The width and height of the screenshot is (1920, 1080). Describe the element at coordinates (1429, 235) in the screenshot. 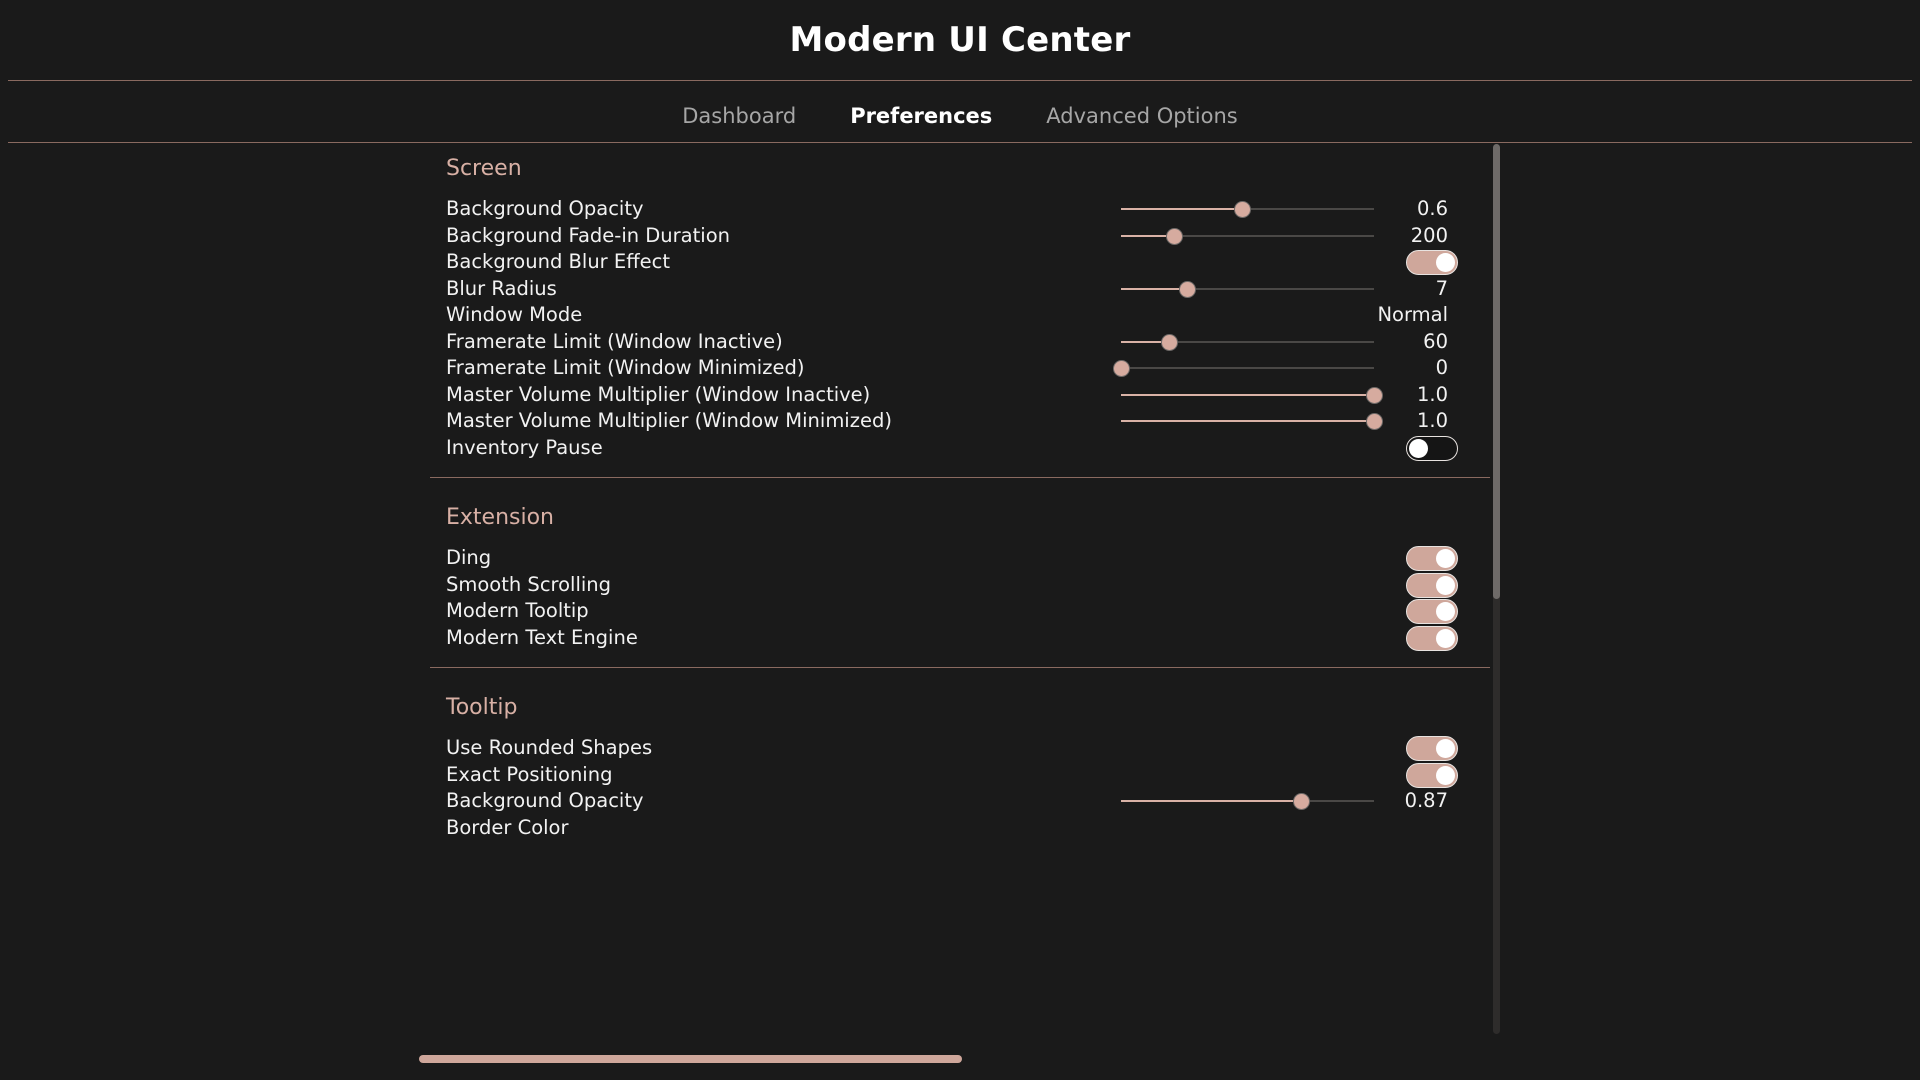

I see `setting-value: 200` at that location.